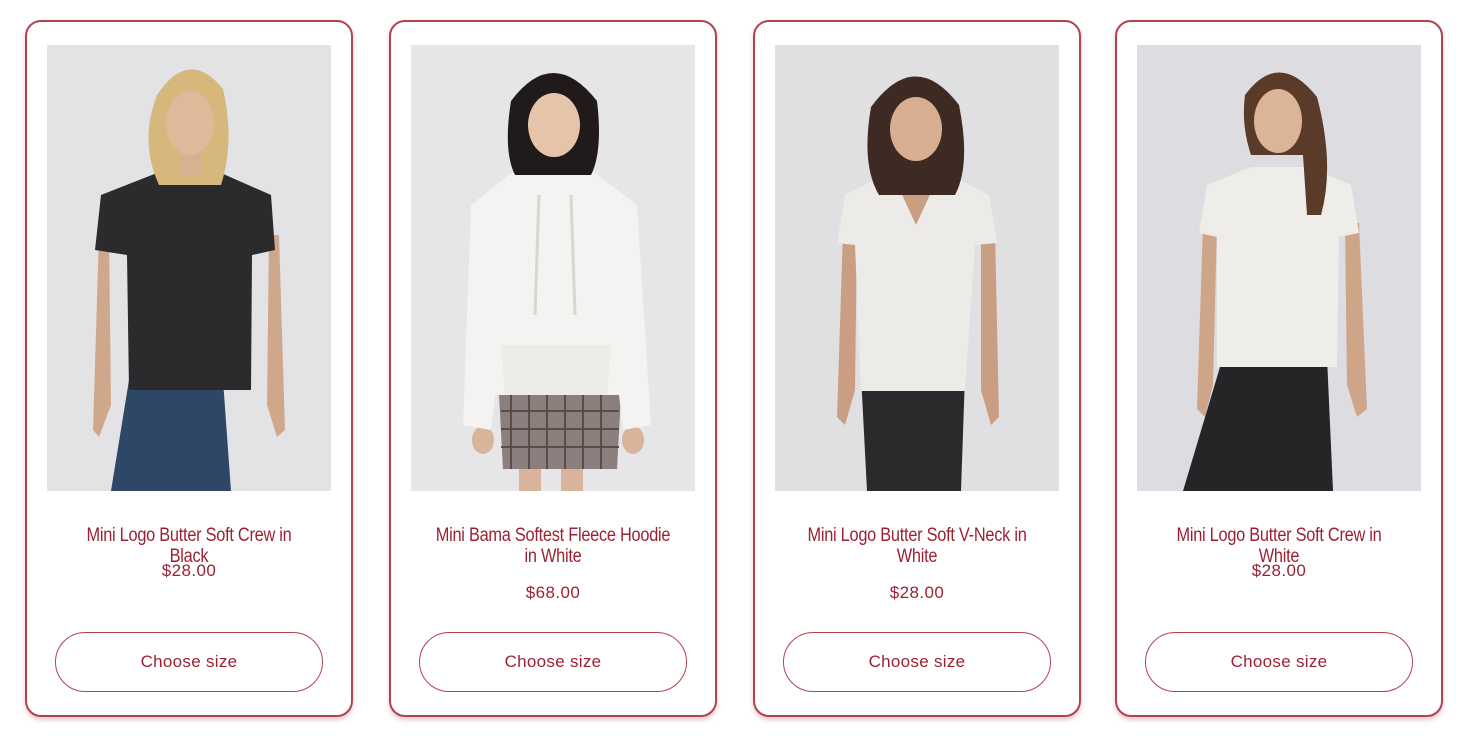  What do you see at coordinates (189, 268) in the screenshot?
I see `product-image-black-crew` at bounding box center [189, 268].